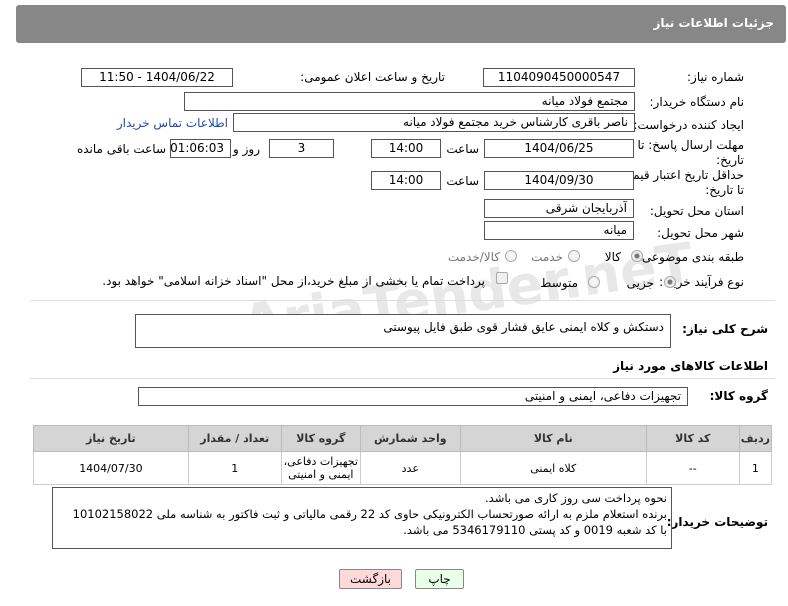 The height and width of the screenshot is (606, 788). Describe the element at coordinates (246, 149) in the screenshot. I see `days-word: روز و` at that location.